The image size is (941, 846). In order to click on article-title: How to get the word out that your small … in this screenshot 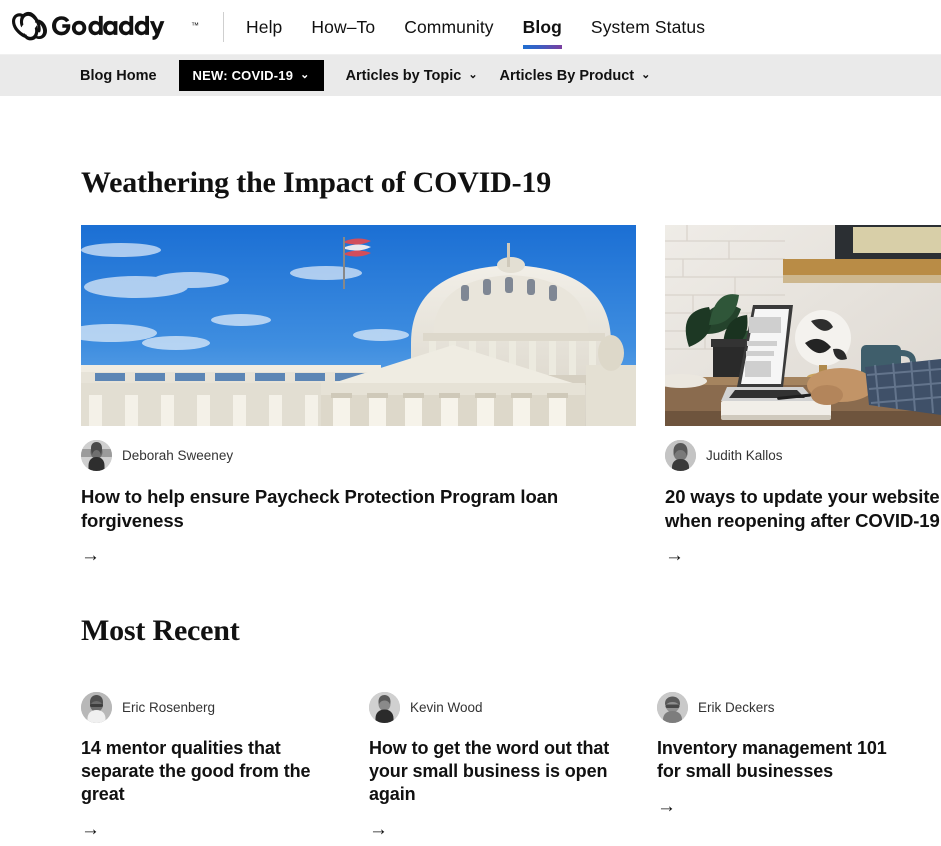, I will do `click(497, 771)`.